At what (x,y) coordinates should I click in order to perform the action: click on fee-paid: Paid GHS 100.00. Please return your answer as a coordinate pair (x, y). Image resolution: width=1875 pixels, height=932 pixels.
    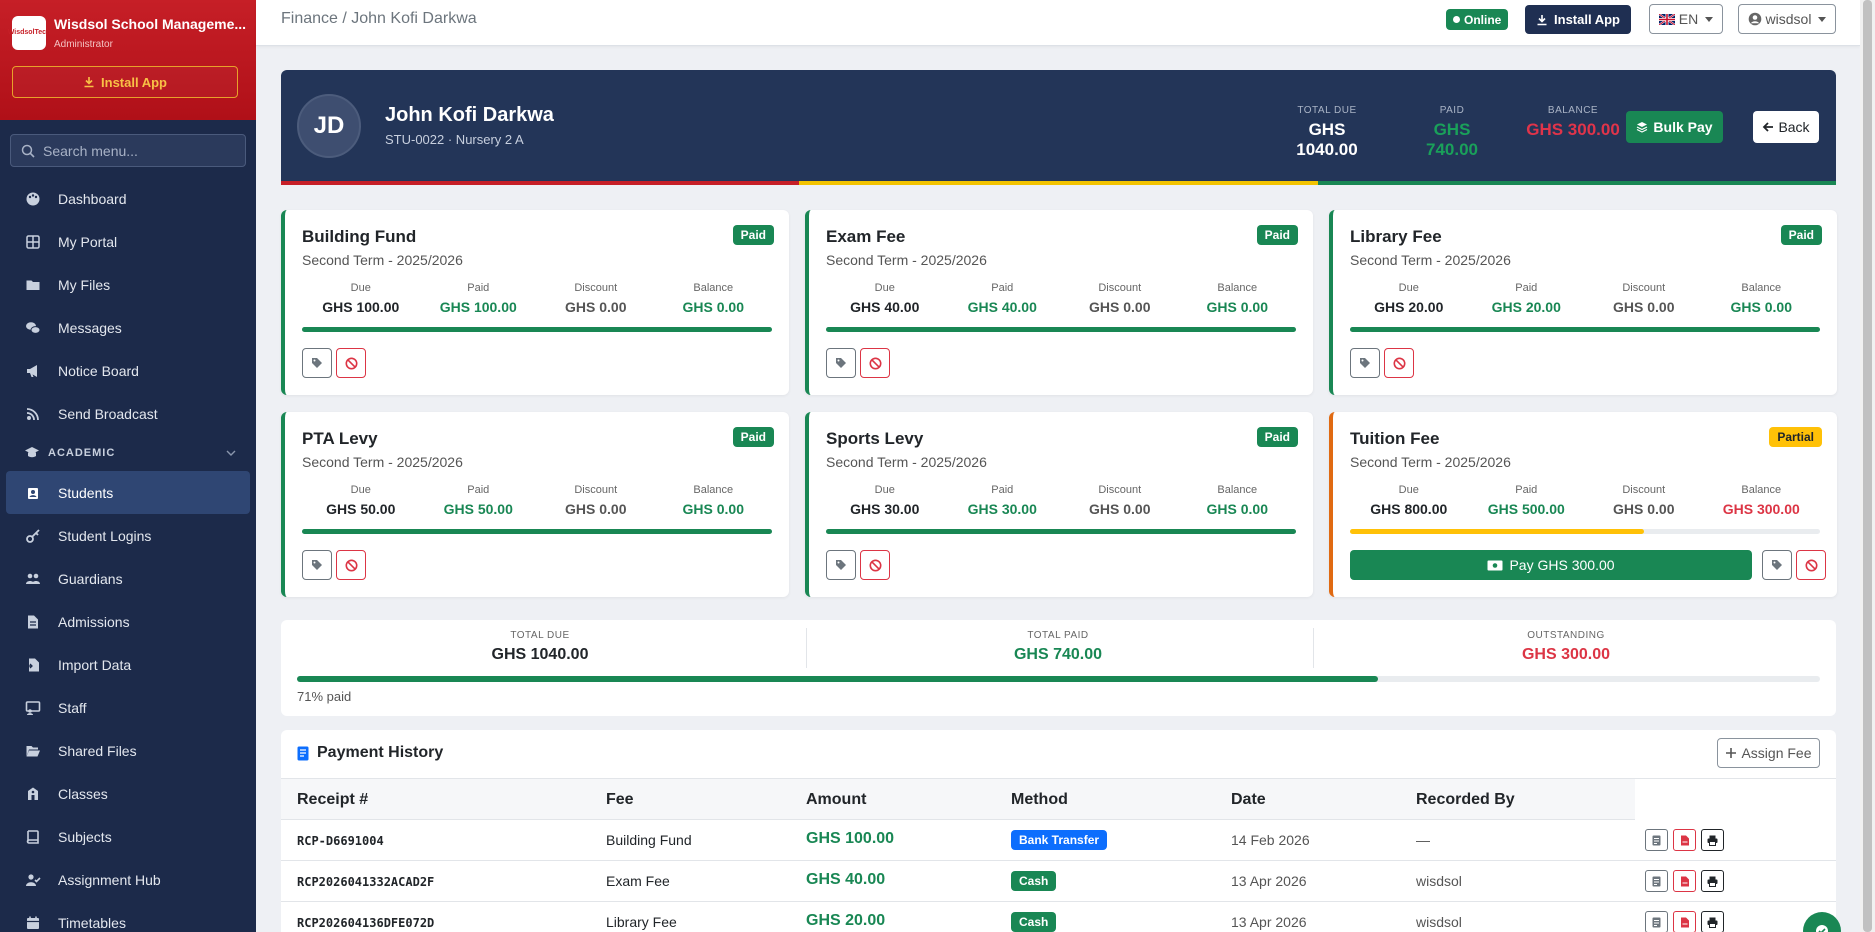
    Looking at the image, I should click on (479, 298).